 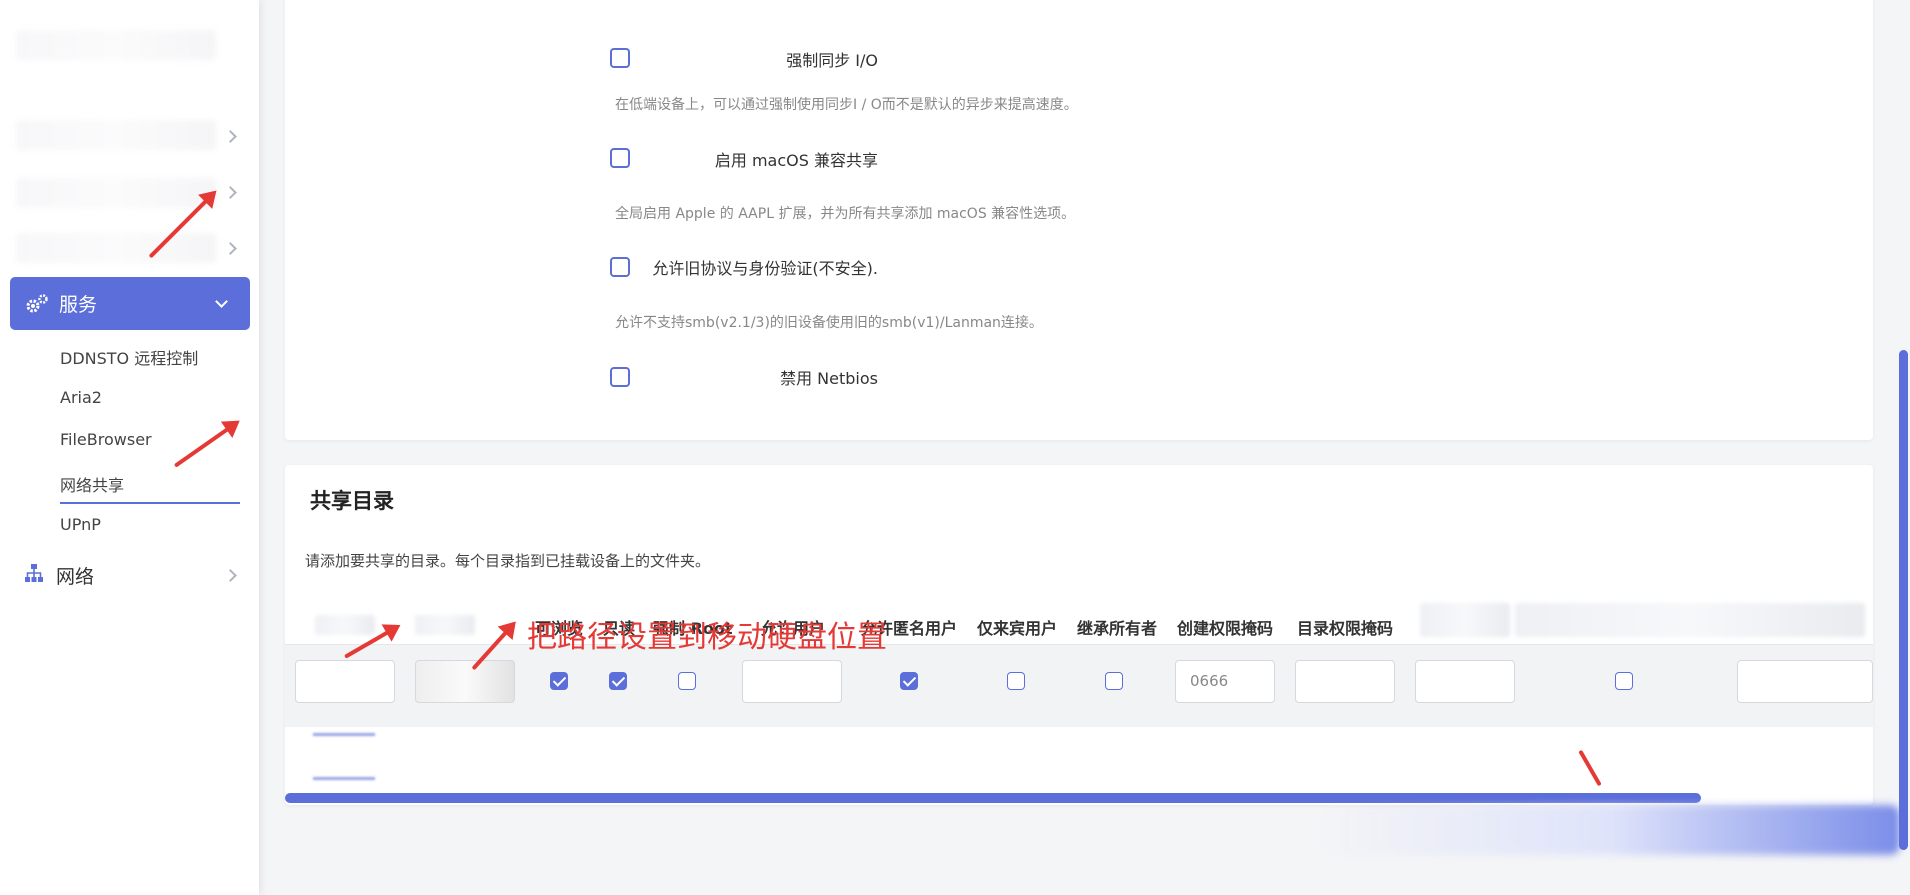 What do you see at coordinates (1903, 600) in the screenshot?
I see `vertical-scrollbar` at bounding box center [1903, 600].